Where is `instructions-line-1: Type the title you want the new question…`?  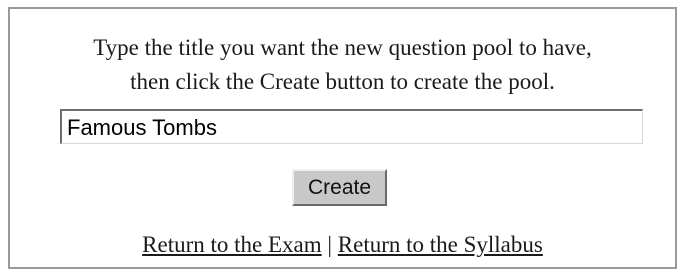 instructions-line-1: Type the title you want the new question… is located at coordinates (342, 47).